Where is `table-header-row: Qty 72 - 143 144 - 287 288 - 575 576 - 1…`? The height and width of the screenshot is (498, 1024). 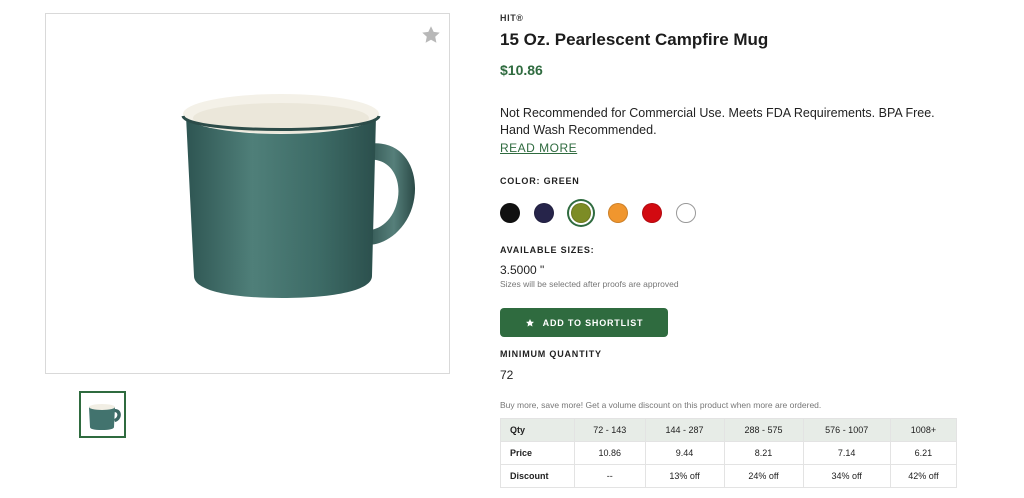 table-header-row: Qty 72 - 143 144 - 287 288 - 575 576 - 1… is located at coordinates (729, 430).